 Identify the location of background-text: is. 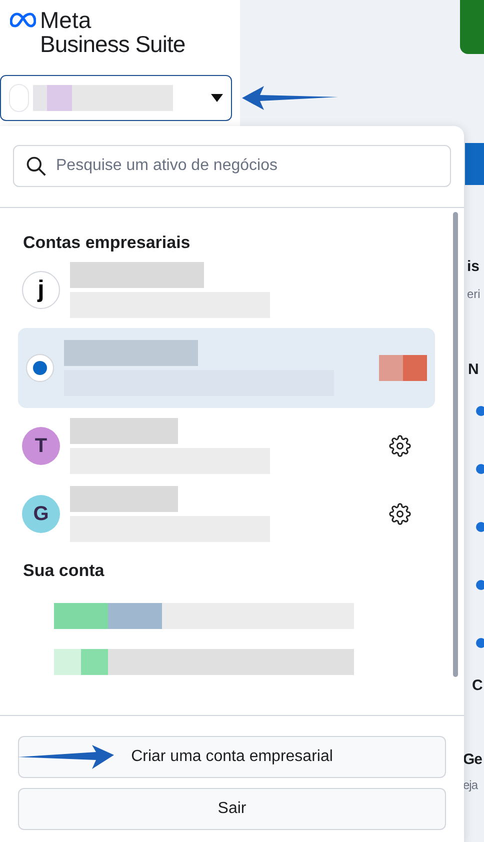
(474, 267).